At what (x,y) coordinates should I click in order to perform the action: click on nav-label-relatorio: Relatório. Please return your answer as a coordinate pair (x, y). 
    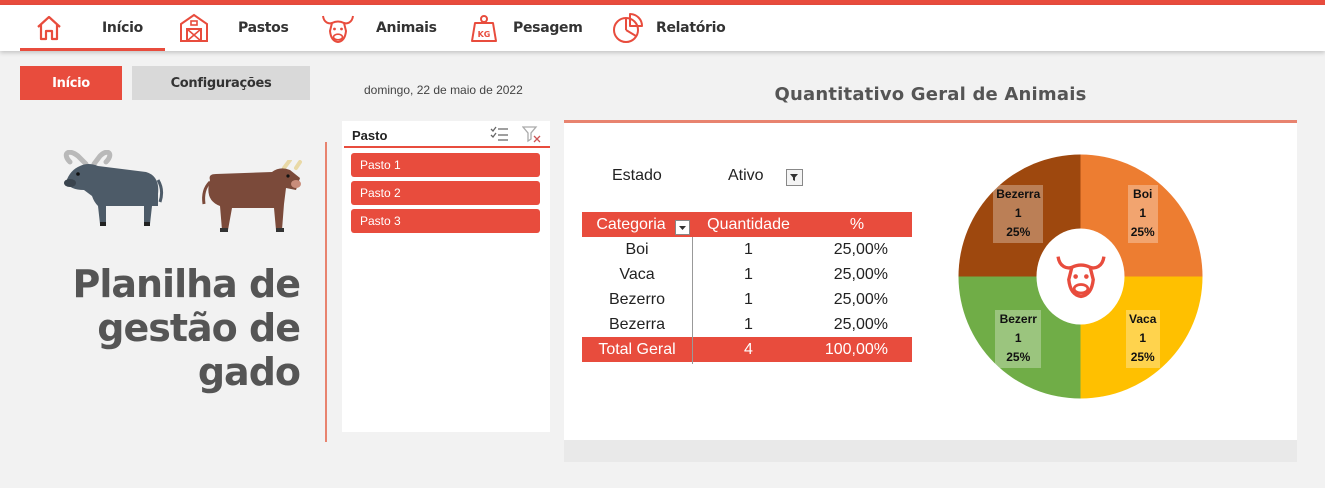
    Looking at the image, I should click on (691, 28).